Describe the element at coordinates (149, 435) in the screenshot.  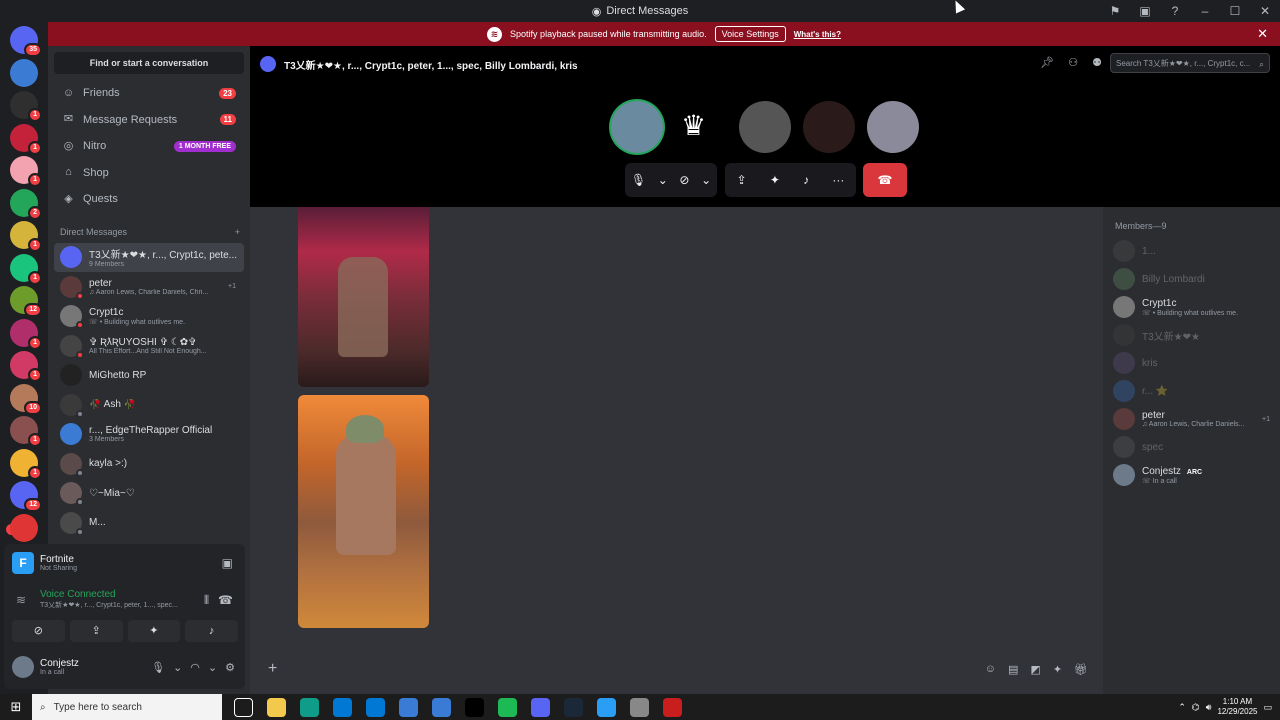
I see `dm-item: r..., EdgeTheRapper Official 3 Members` at that location.